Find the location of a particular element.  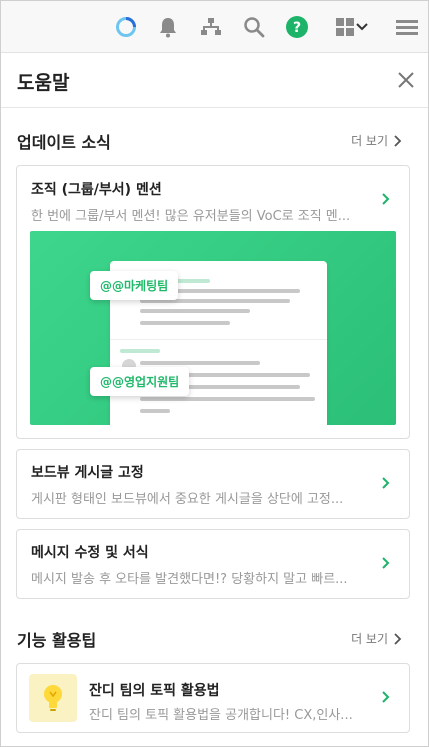

chevron-down-icon is located at coordinates (362, 27).